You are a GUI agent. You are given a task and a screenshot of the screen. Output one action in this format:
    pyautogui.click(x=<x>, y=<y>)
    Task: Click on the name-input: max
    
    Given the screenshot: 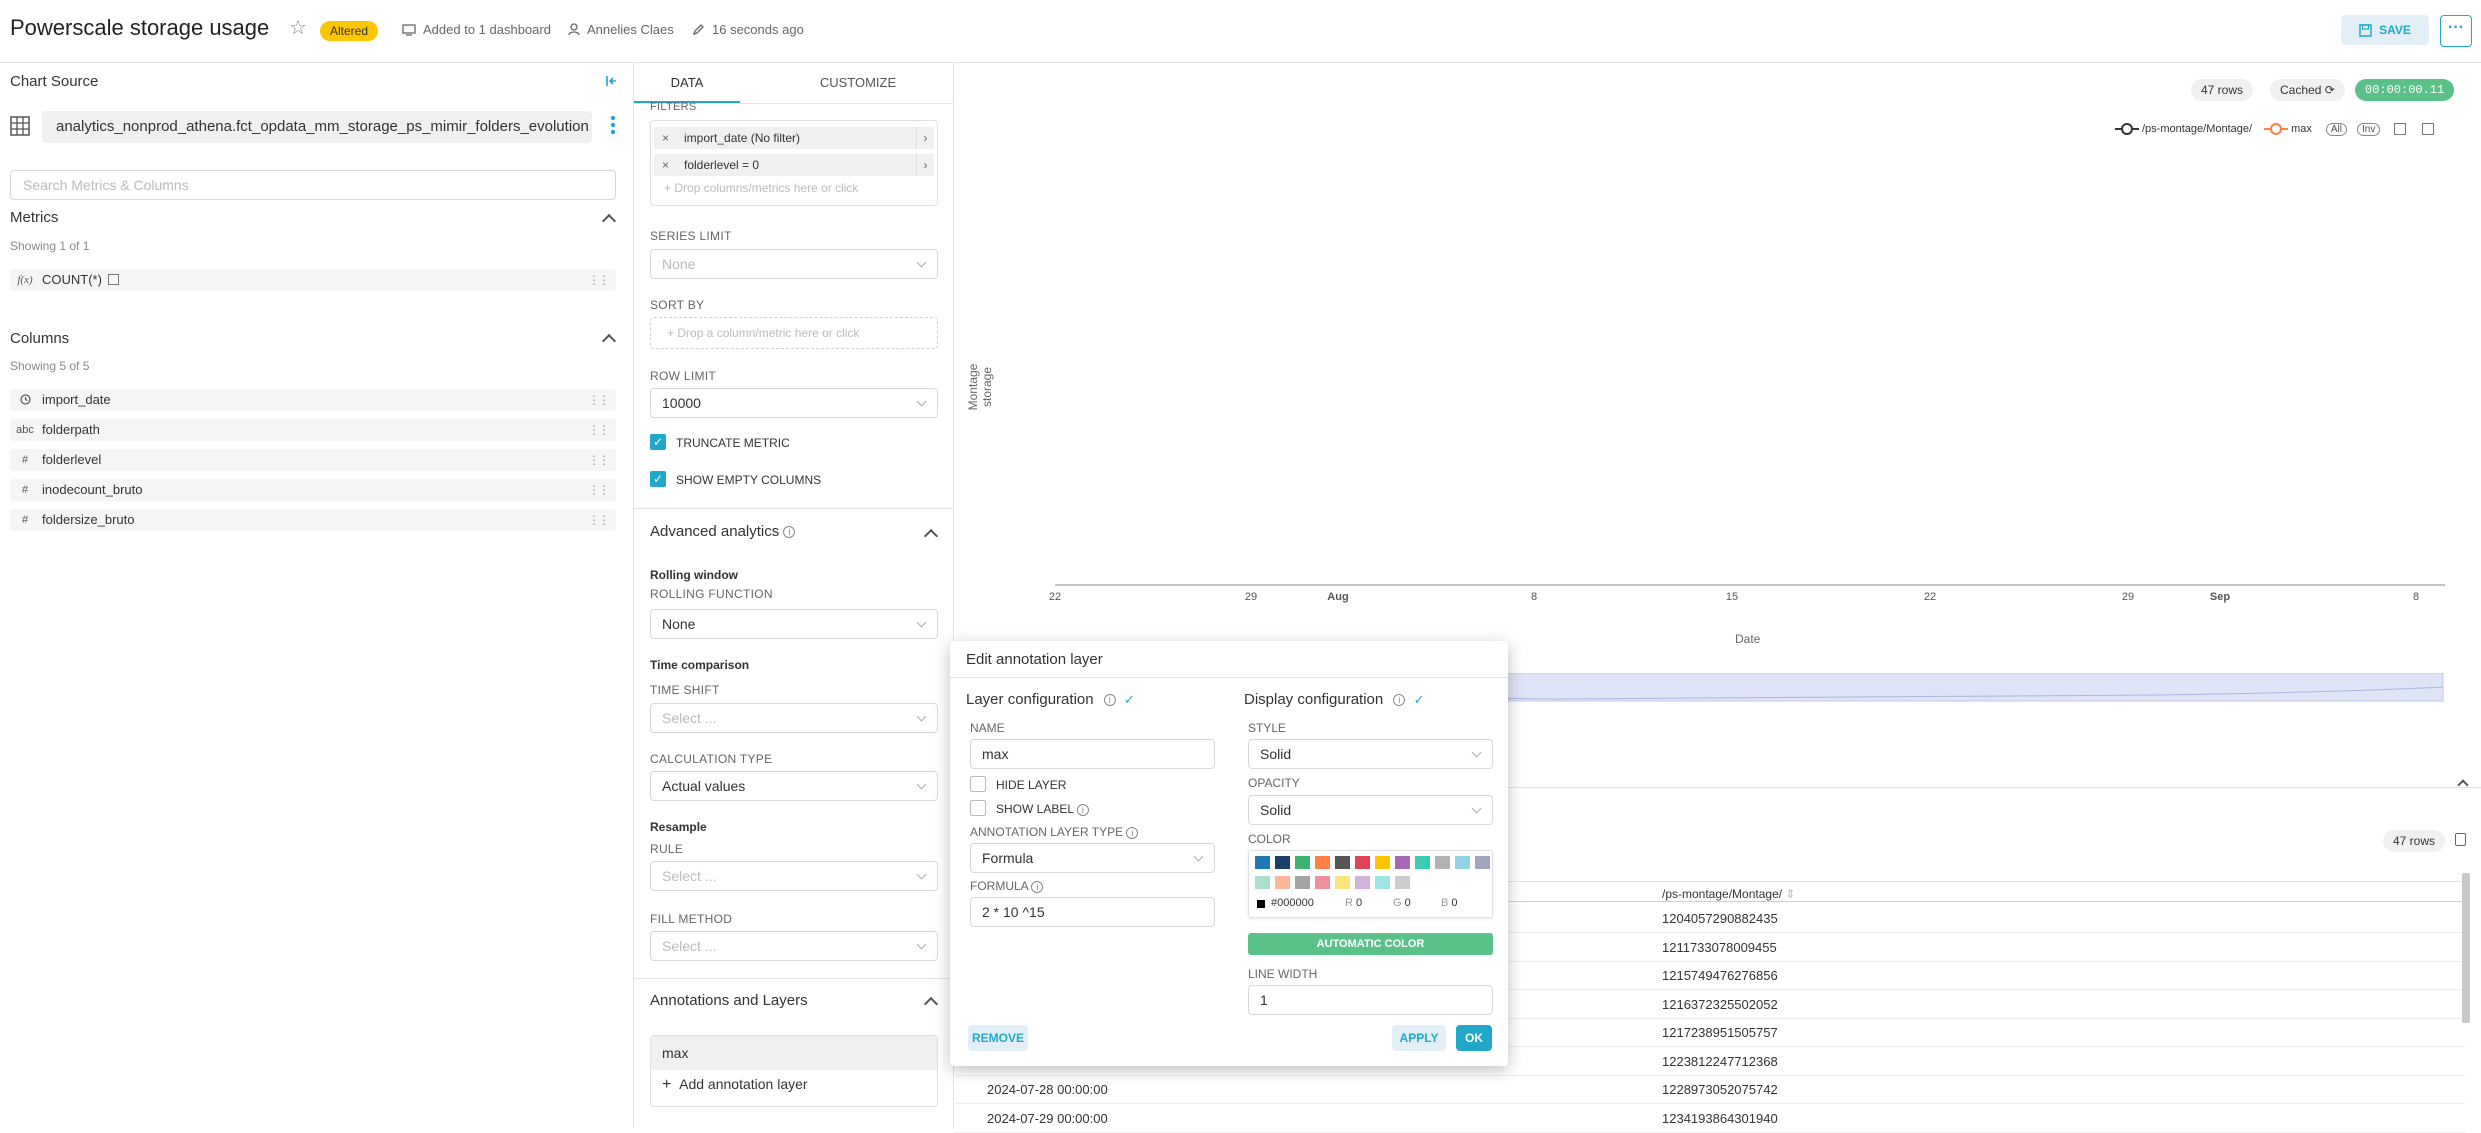 What is the action you would take?
    pyautogui.click(x=1092, y=754)
    